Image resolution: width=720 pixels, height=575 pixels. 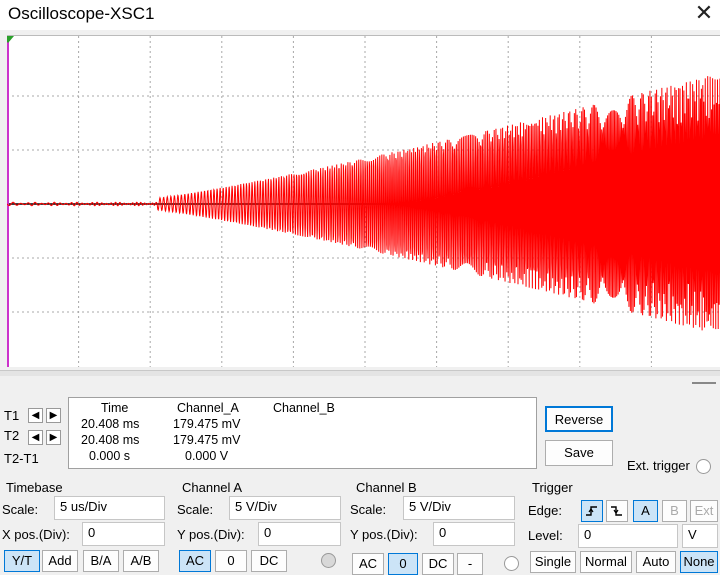 What do you see at coordinates (703, 466) in the screenshot?
I see `ext-trigger-radio` at bounding box center [703, 466].